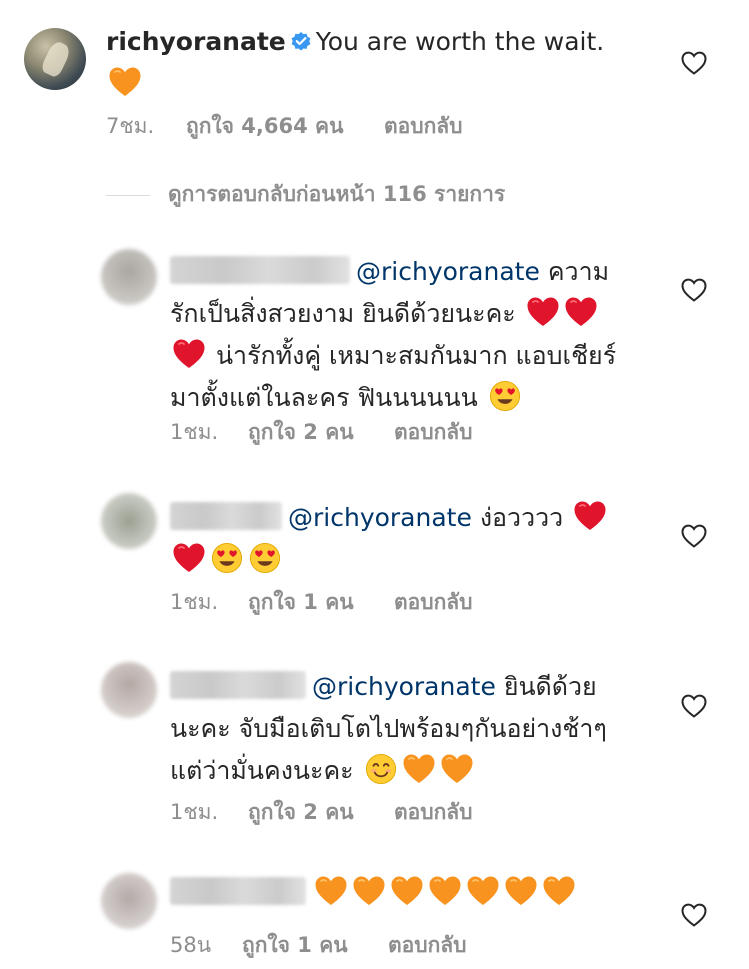 The height and width of the screenshot is (969, 749). I want to click on reply-body: ยินดีด้วย, so click(550, 686).